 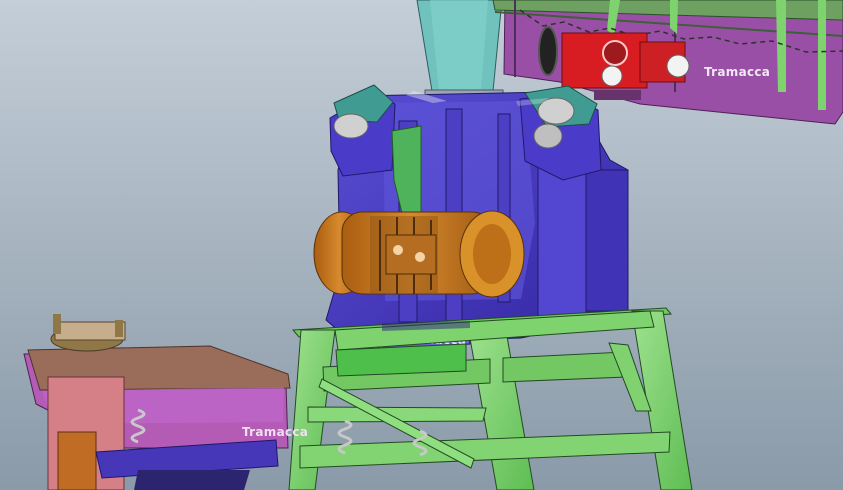 What do you see at coordinates (737, 72) in the screenshot?
I see `feeder-brand-logo: Tramacca` at bounding box center [737, 72].